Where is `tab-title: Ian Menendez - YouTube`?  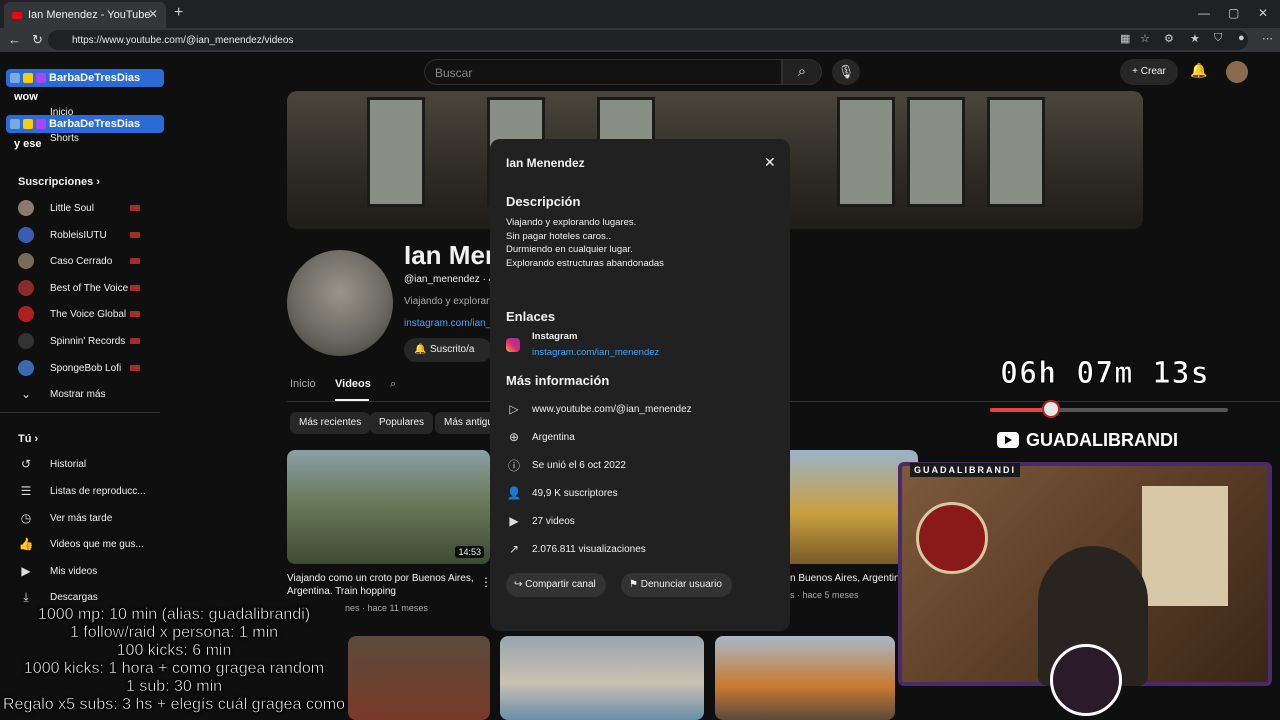
tab-title: Ian Menendez - YouTube is located at coordinates (89, 15).